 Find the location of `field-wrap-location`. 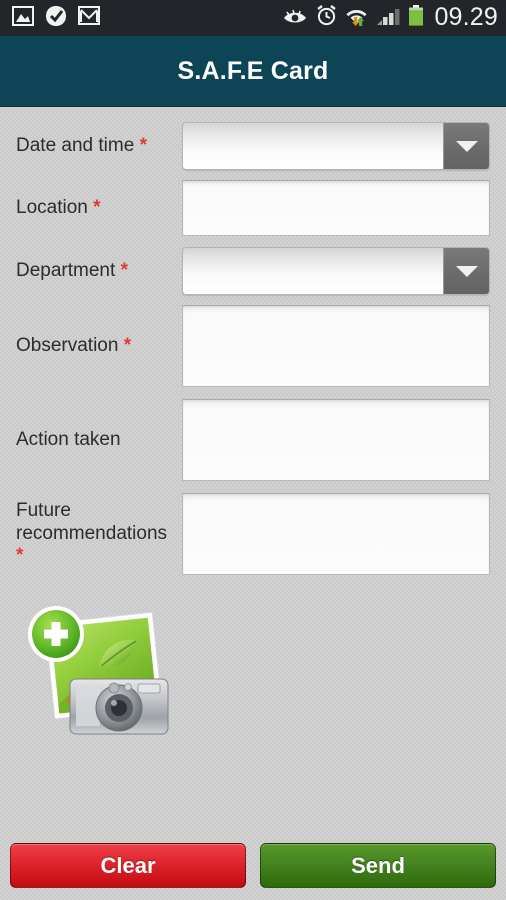

field-wrap-location is located at coordinates (336, 208).